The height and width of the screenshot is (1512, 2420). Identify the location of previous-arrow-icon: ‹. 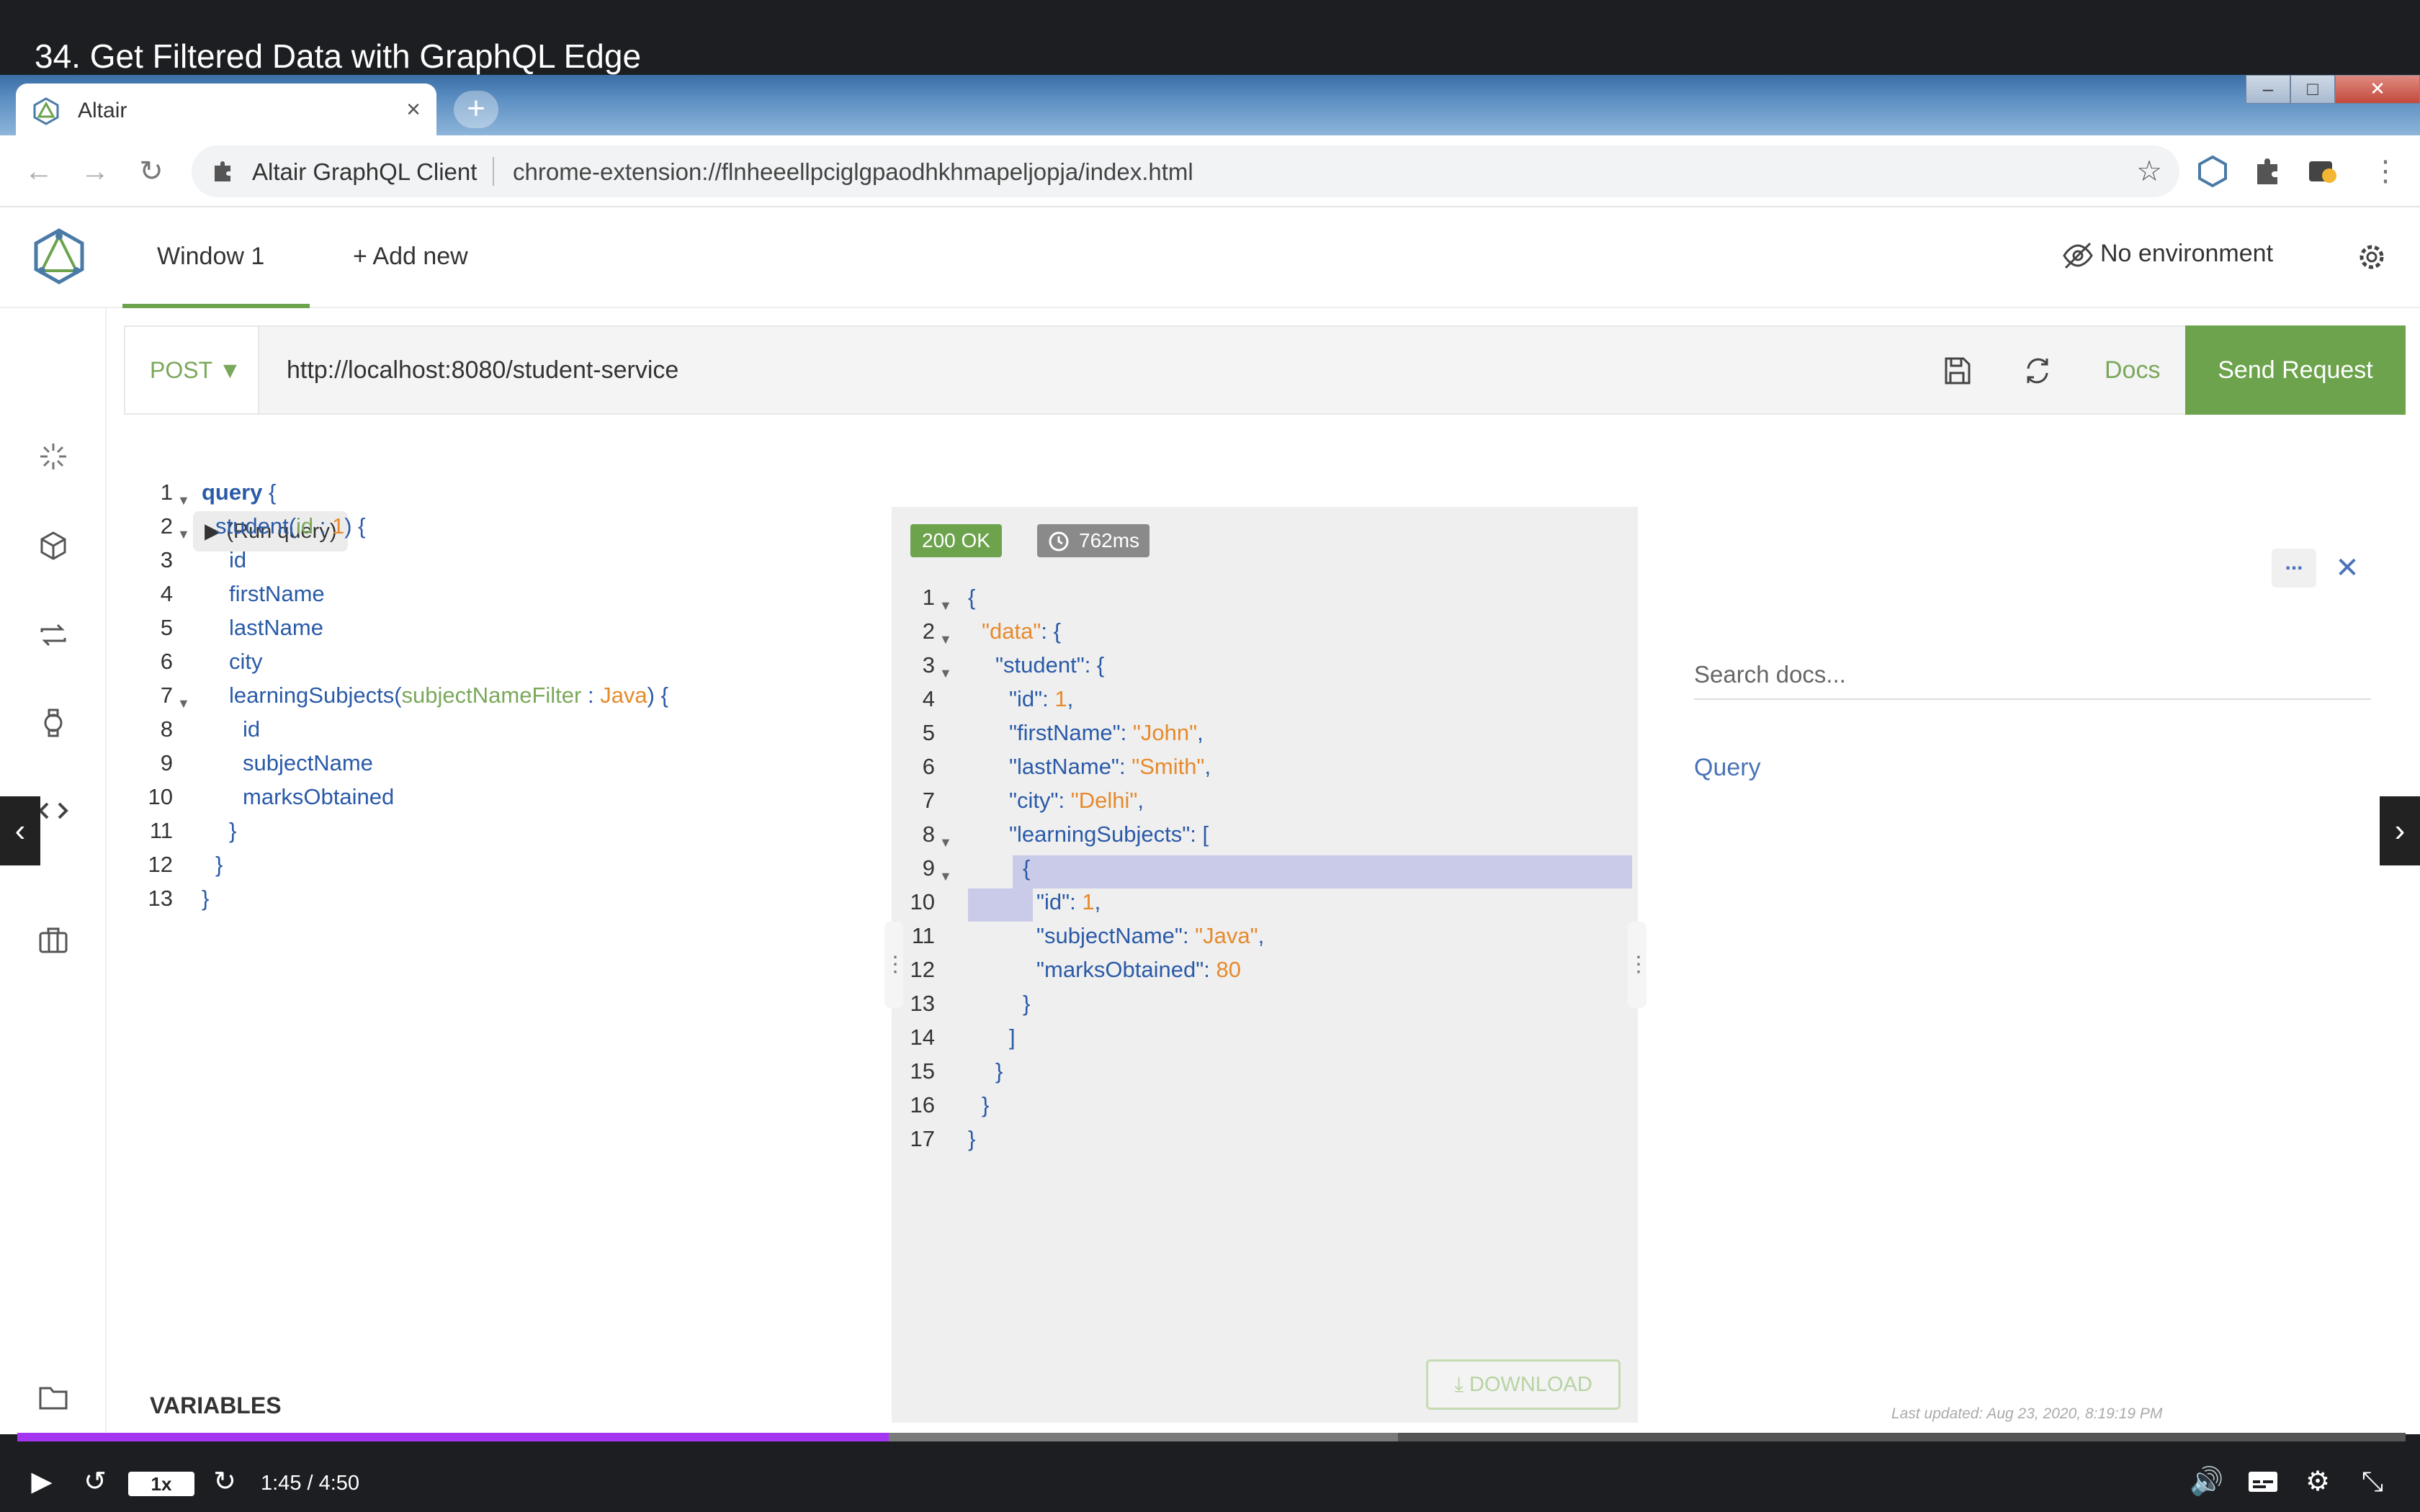
(20, 830).